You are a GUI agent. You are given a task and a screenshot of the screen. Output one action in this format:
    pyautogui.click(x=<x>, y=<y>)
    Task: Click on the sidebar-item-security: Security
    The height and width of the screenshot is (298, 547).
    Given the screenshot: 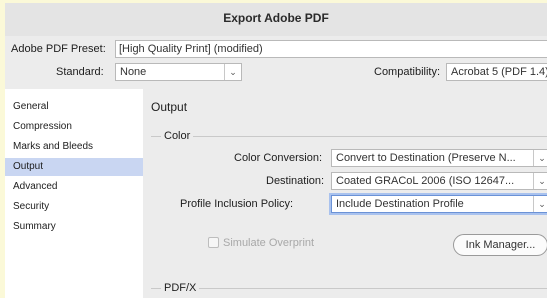 What is the action you would take?
    pyautogui.click(x=74, y=207)
    